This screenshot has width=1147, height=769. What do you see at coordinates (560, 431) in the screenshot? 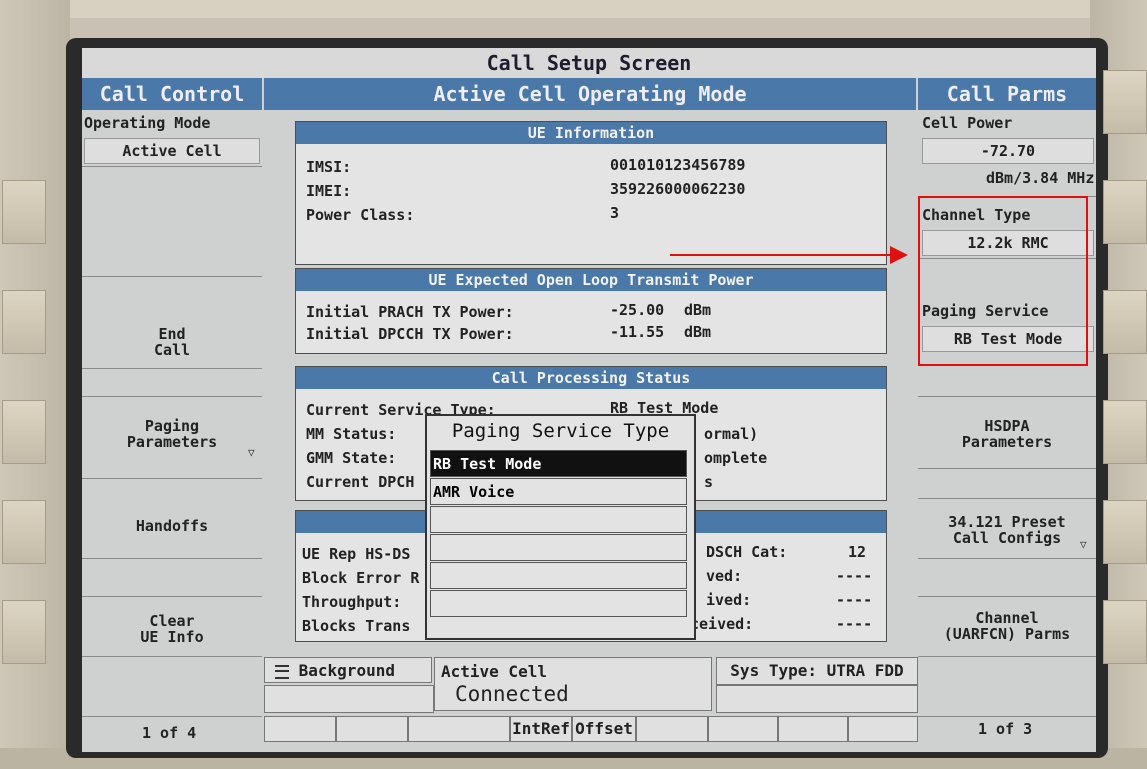
I see `popup-title: Paging Service Type` at bounding box center [560, 431].